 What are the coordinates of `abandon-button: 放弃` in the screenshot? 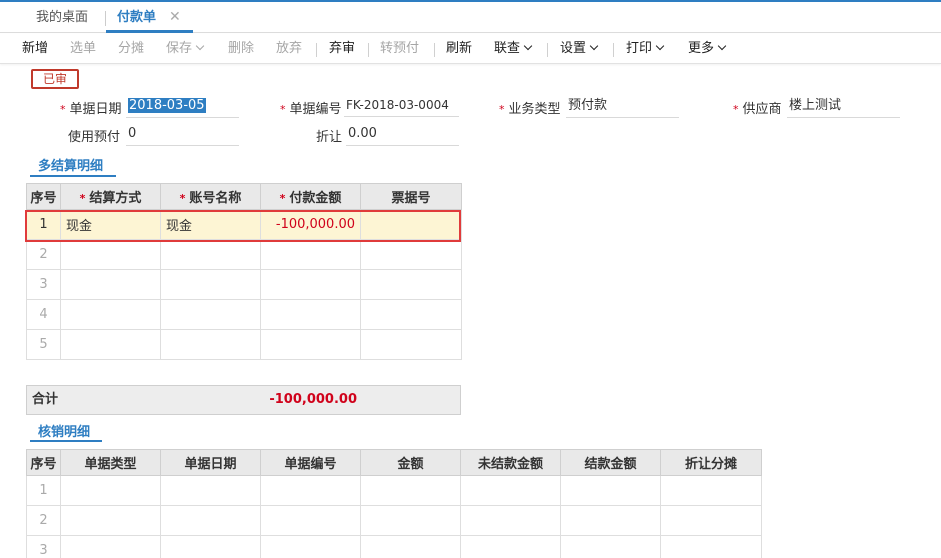 It's located at (289, 49).